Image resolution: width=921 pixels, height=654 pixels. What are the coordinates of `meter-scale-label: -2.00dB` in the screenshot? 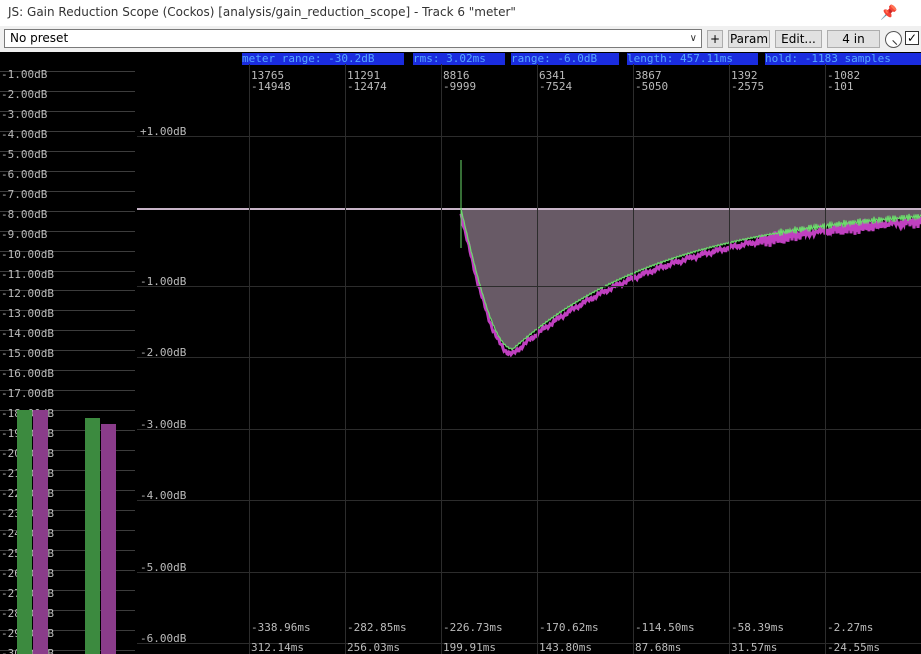 It's located at (24, 94).